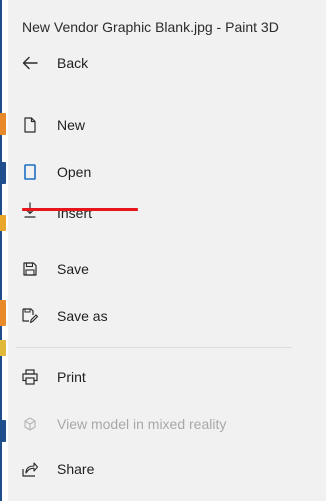  What do you see at coordinates (82, 316) in the screenshot?
I see `save-as-label: Save as` at bounding box center [82, 316].